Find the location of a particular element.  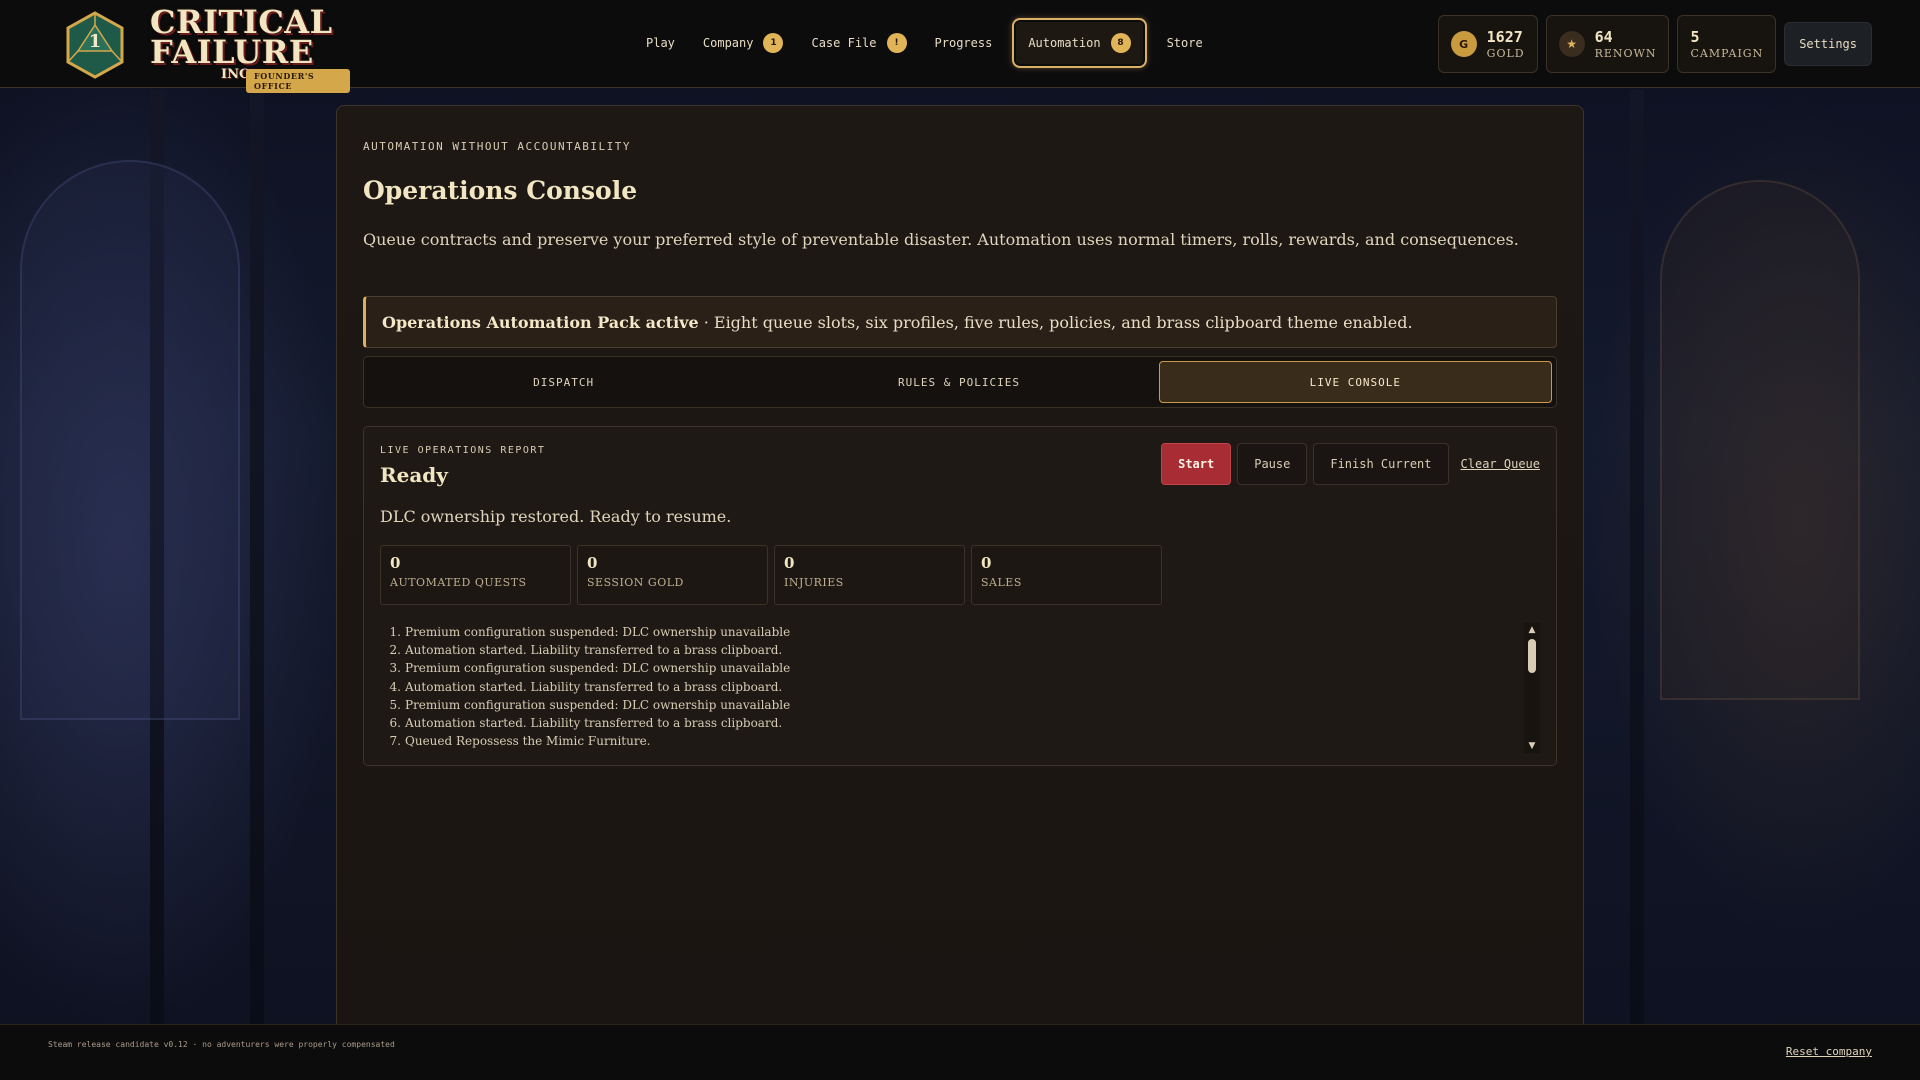

gold-value: 1627 is located at coordinates (1504, 37).